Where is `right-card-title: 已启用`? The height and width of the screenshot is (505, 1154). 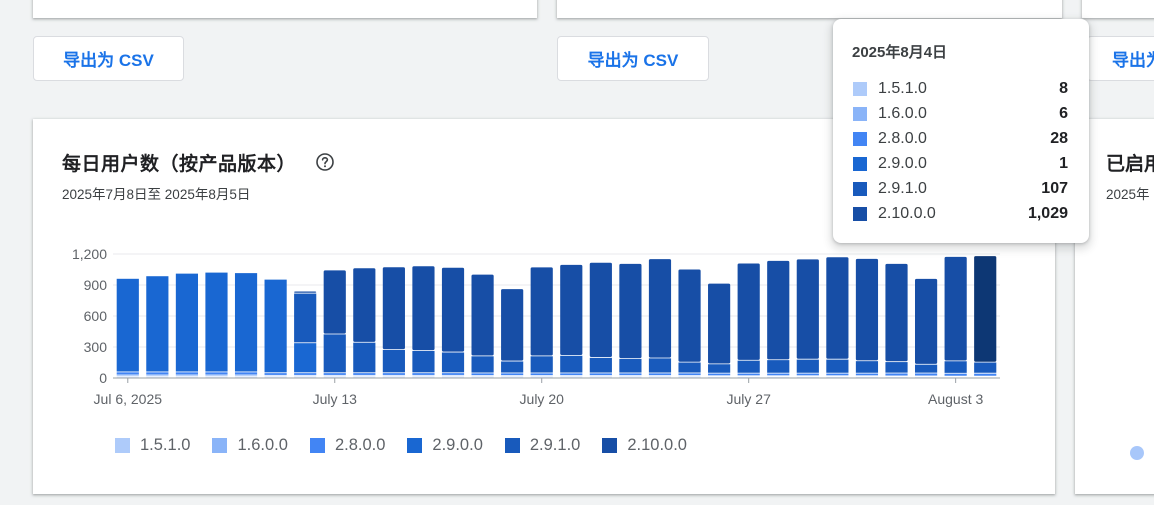 right-card-title: 已启用 is located at coordinates (1130, 164).